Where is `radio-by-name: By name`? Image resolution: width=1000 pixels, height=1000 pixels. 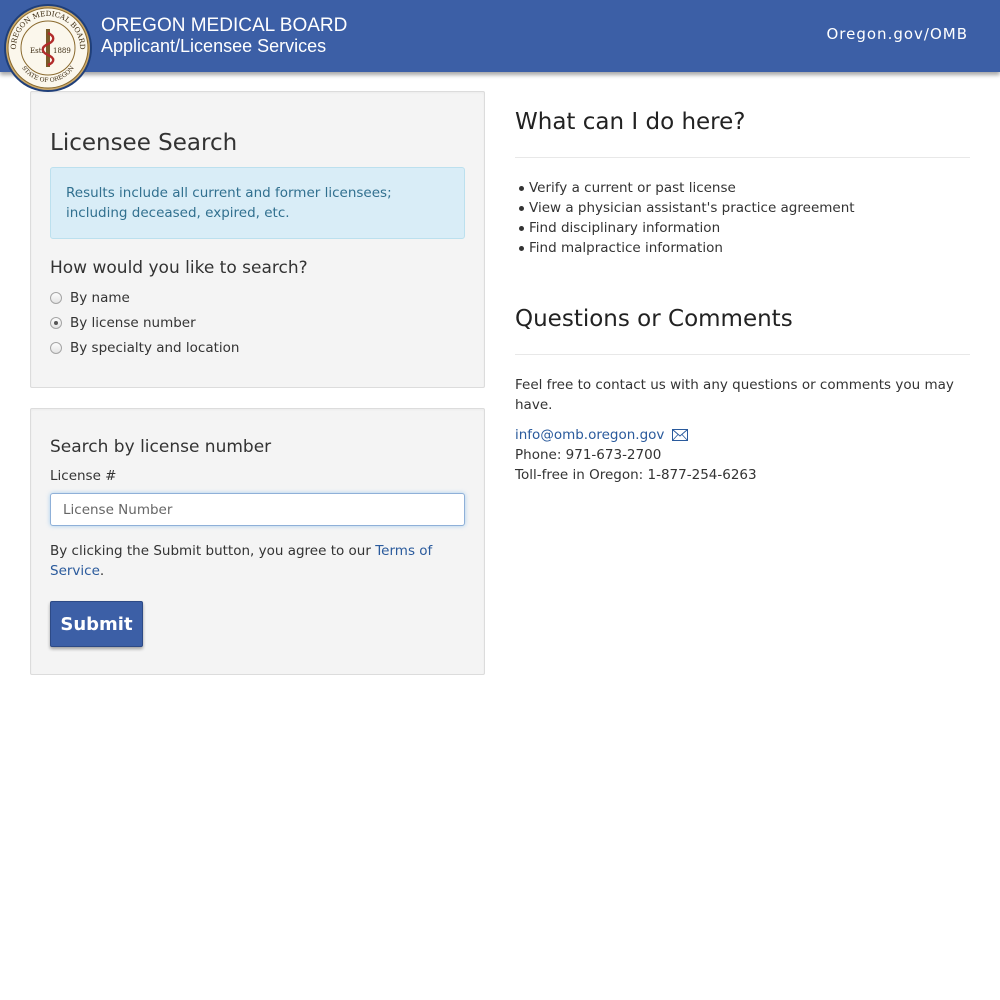 radio-by-name: By name is located at coordinates (90, 298).